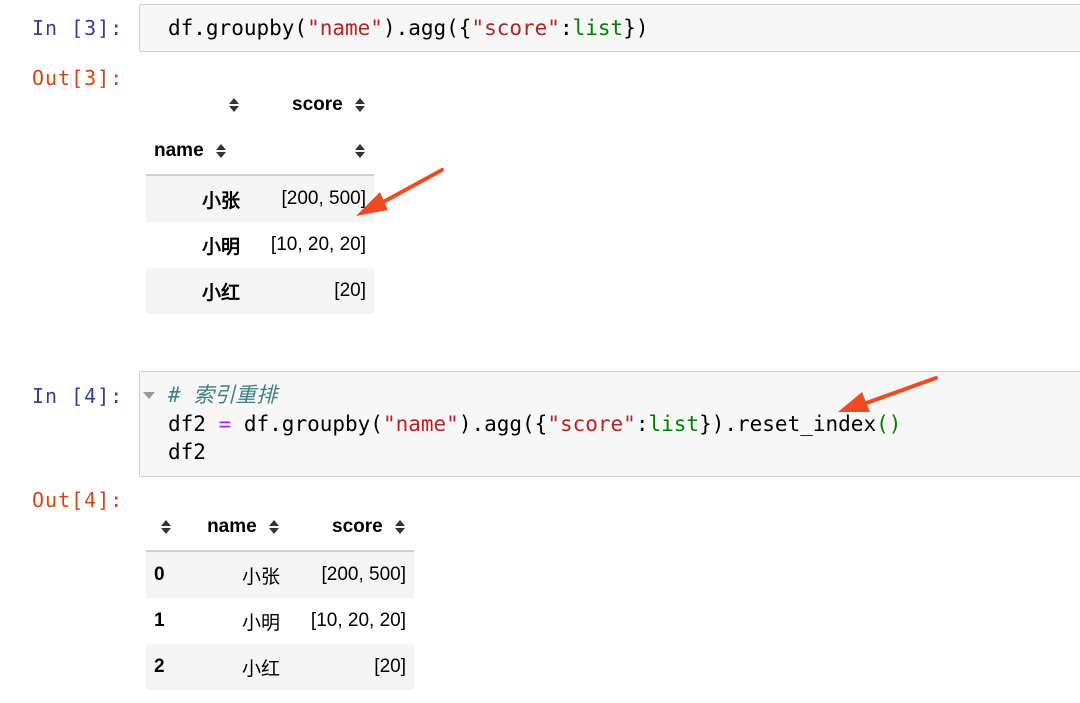 The image size is (1080, 703). I want to click on row-index: 小明, so click(220, 247).